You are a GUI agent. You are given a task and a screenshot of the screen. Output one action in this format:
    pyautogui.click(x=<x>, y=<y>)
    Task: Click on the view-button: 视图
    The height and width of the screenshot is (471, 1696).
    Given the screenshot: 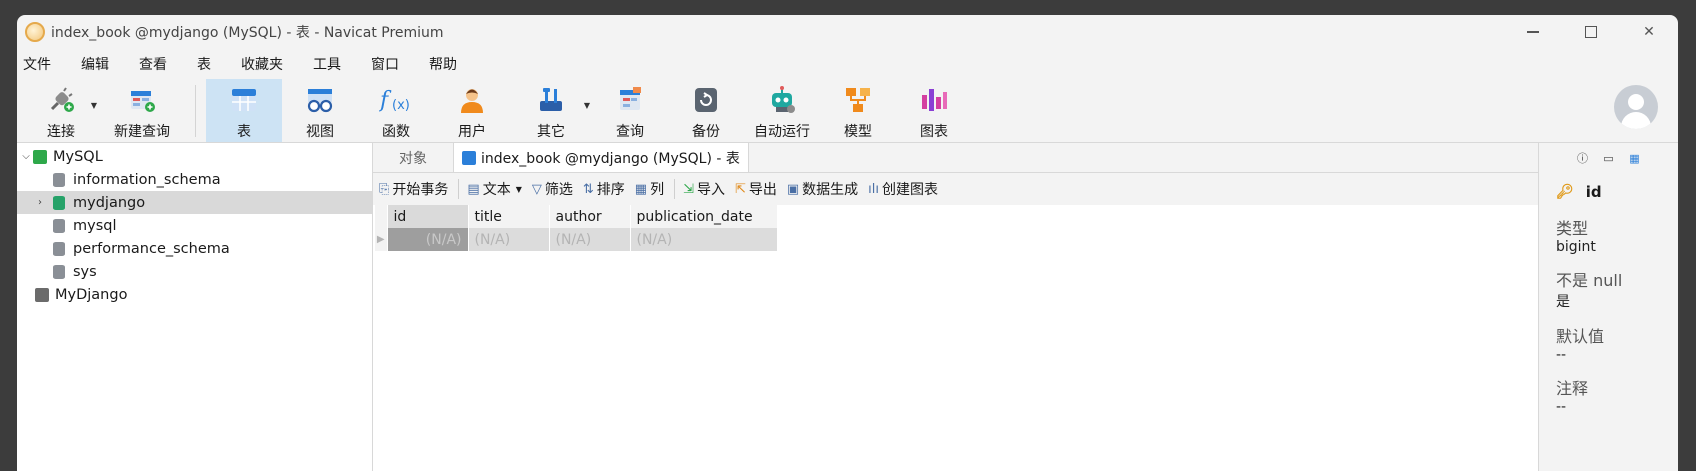 What is the action you would take?
    pyautogui.click(x=320, y=111)
    